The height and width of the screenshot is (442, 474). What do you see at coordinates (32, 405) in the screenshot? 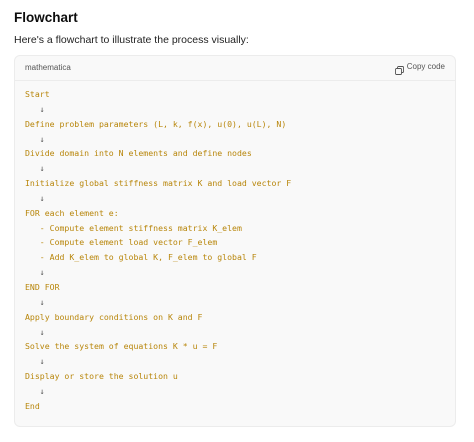
I see `code-line: End` at bounding box center [32, 405].